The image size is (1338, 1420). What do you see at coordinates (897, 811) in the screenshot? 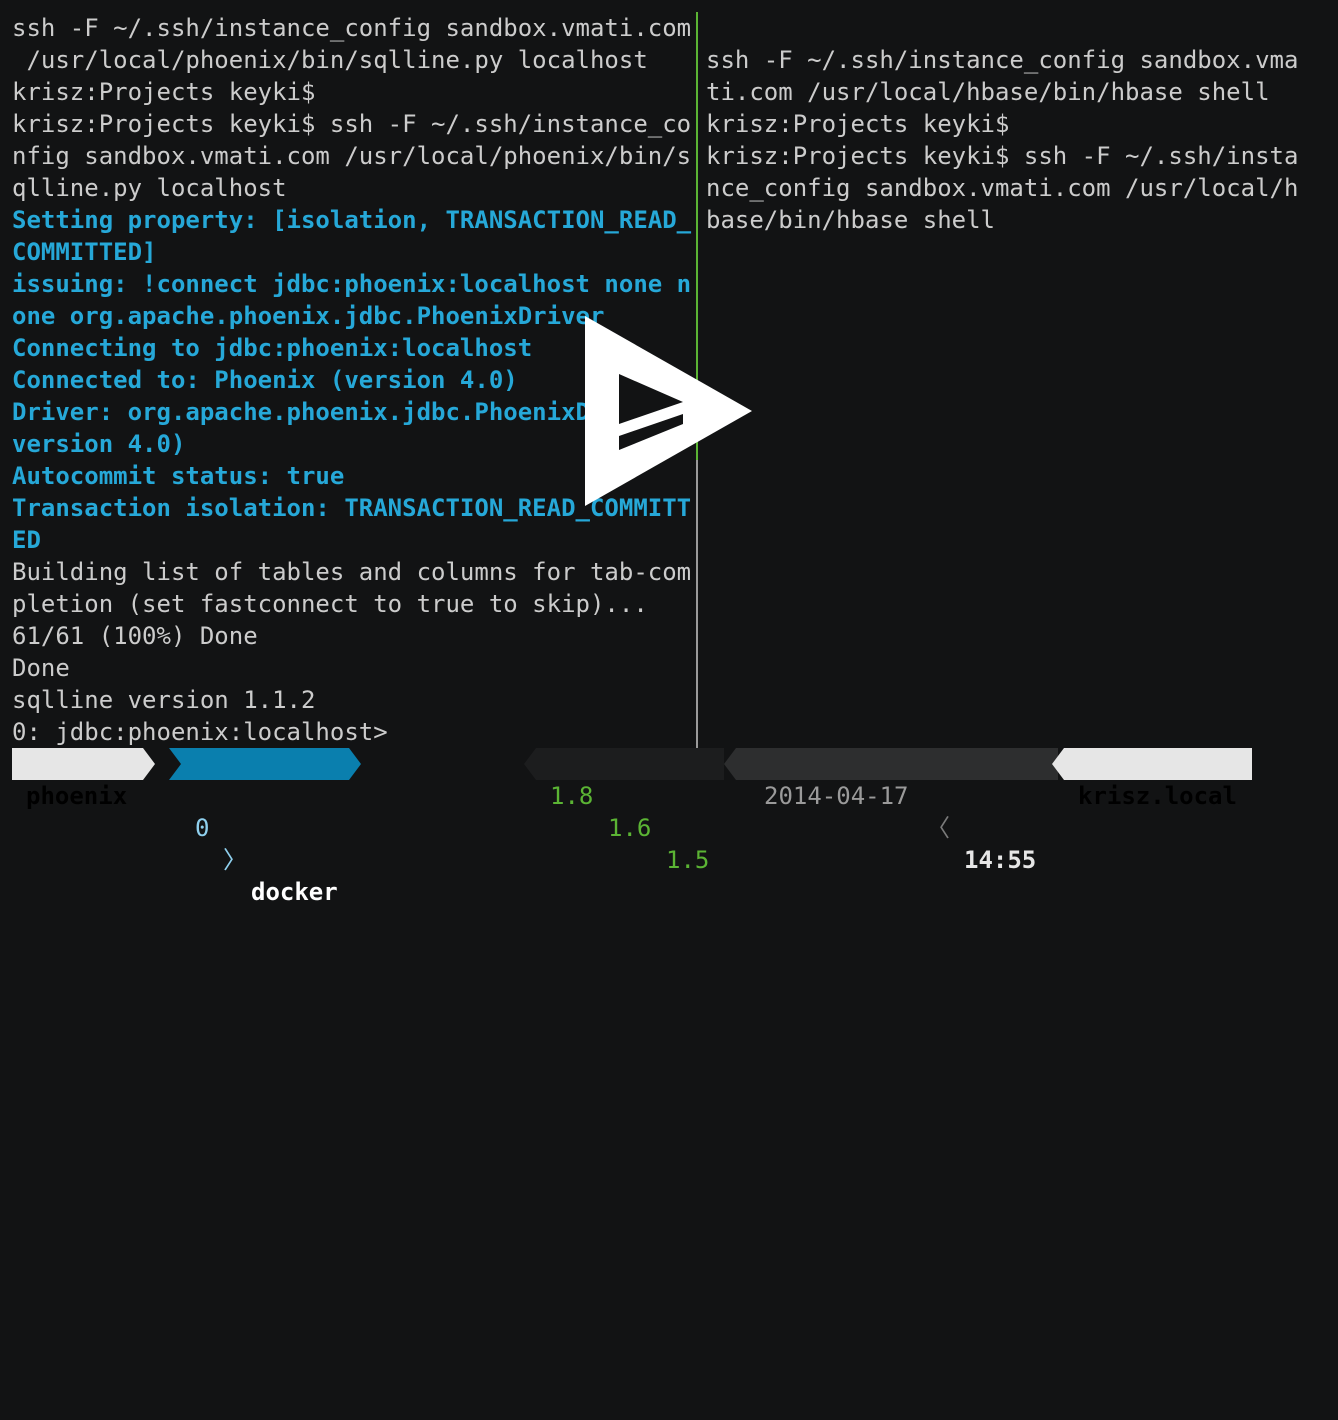
I see `datetime-segment: 2014-04-17 〈 14:55` at bounding box center [897, 811].